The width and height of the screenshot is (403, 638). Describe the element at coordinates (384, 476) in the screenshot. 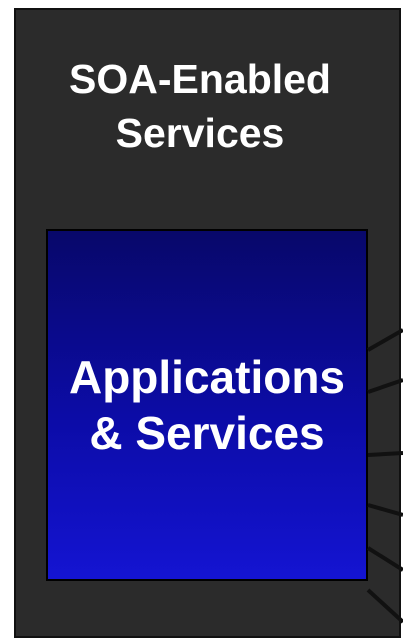

I see `connector-lines` at that location.